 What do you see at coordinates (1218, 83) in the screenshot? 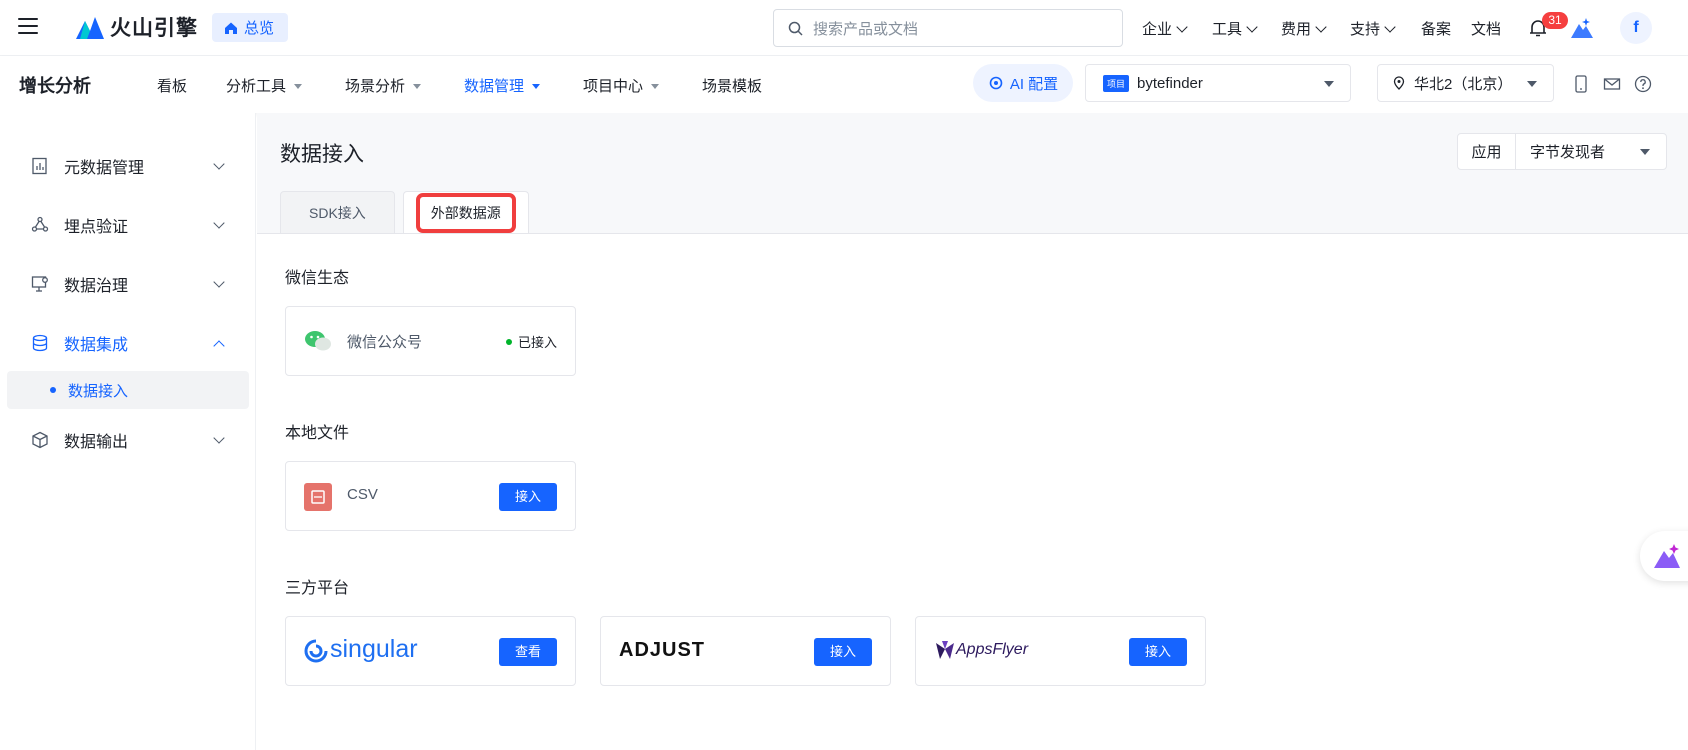
I see `project-select: 项目 bytefinder` at bounding box center [1218, 83].